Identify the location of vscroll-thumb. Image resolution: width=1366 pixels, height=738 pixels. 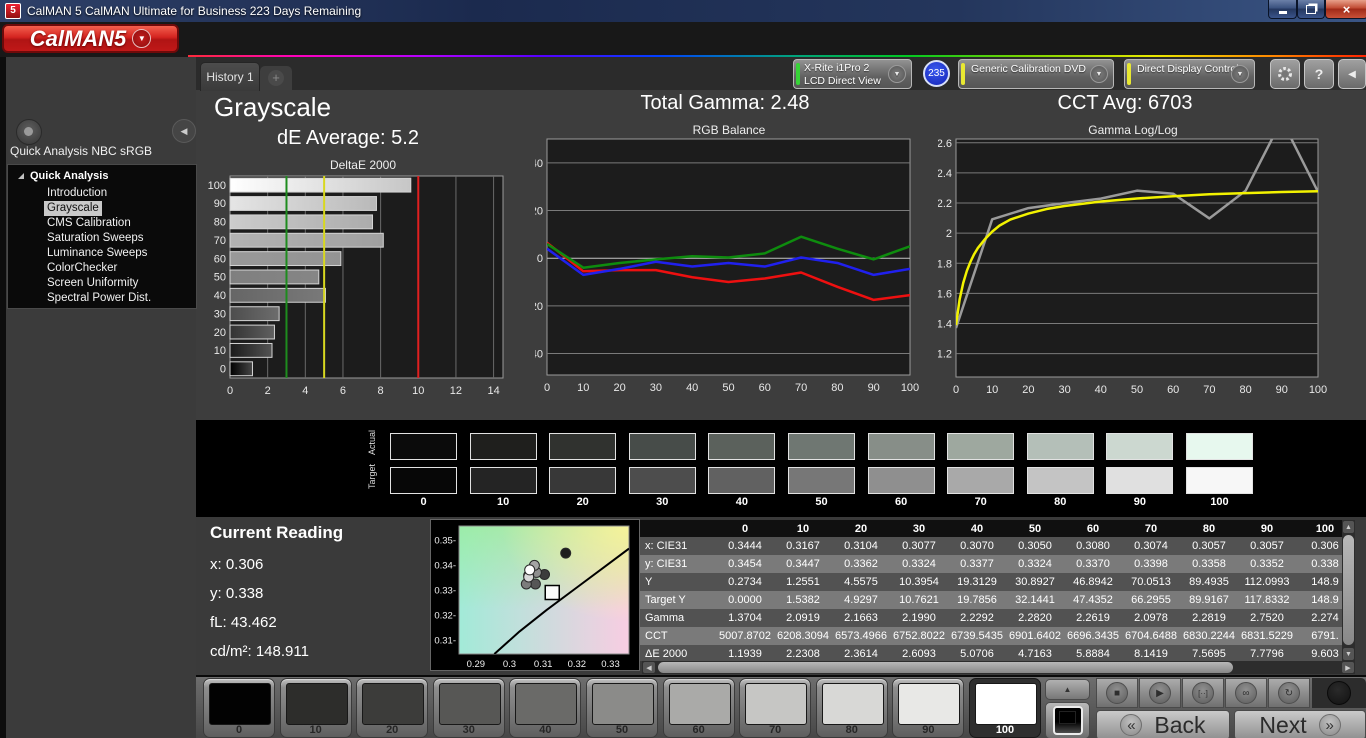
(1348, 590).